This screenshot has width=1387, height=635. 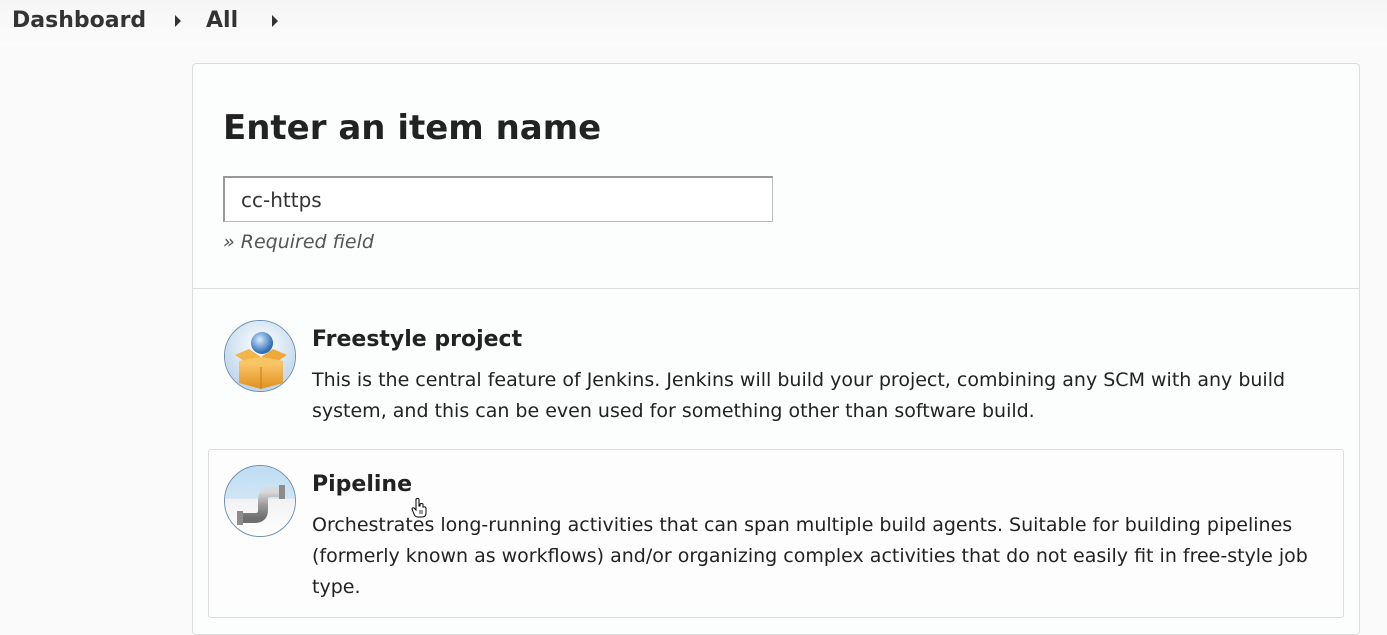 I want to click on breadcrumb-all-link: All, so click(x=222, y=20).